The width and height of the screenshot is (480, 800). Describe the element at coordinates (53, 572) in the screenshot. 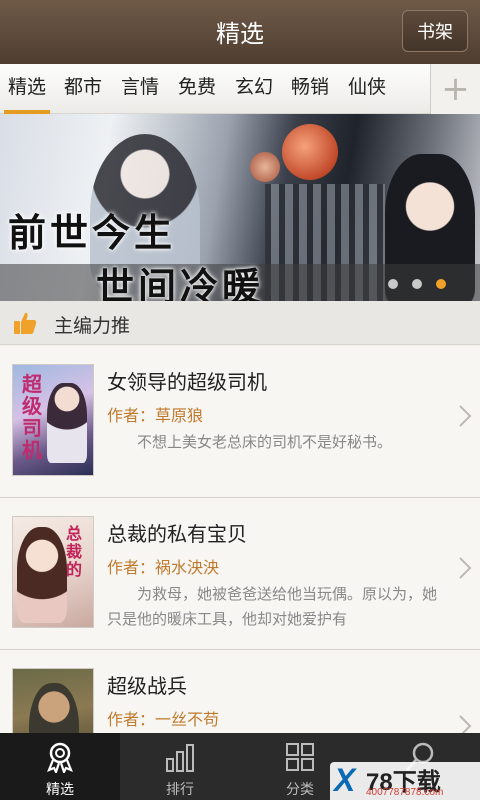

I see `book-cover: 总裁的` at that location.